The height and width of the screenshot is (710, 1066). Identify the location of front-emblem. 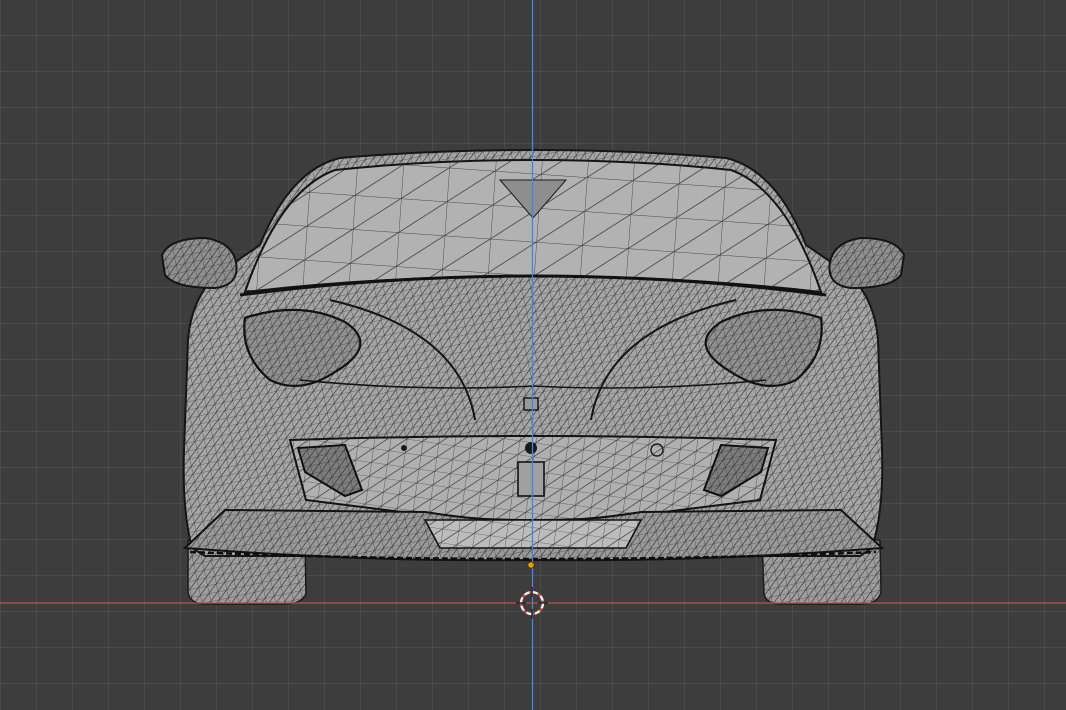
(531, 479).